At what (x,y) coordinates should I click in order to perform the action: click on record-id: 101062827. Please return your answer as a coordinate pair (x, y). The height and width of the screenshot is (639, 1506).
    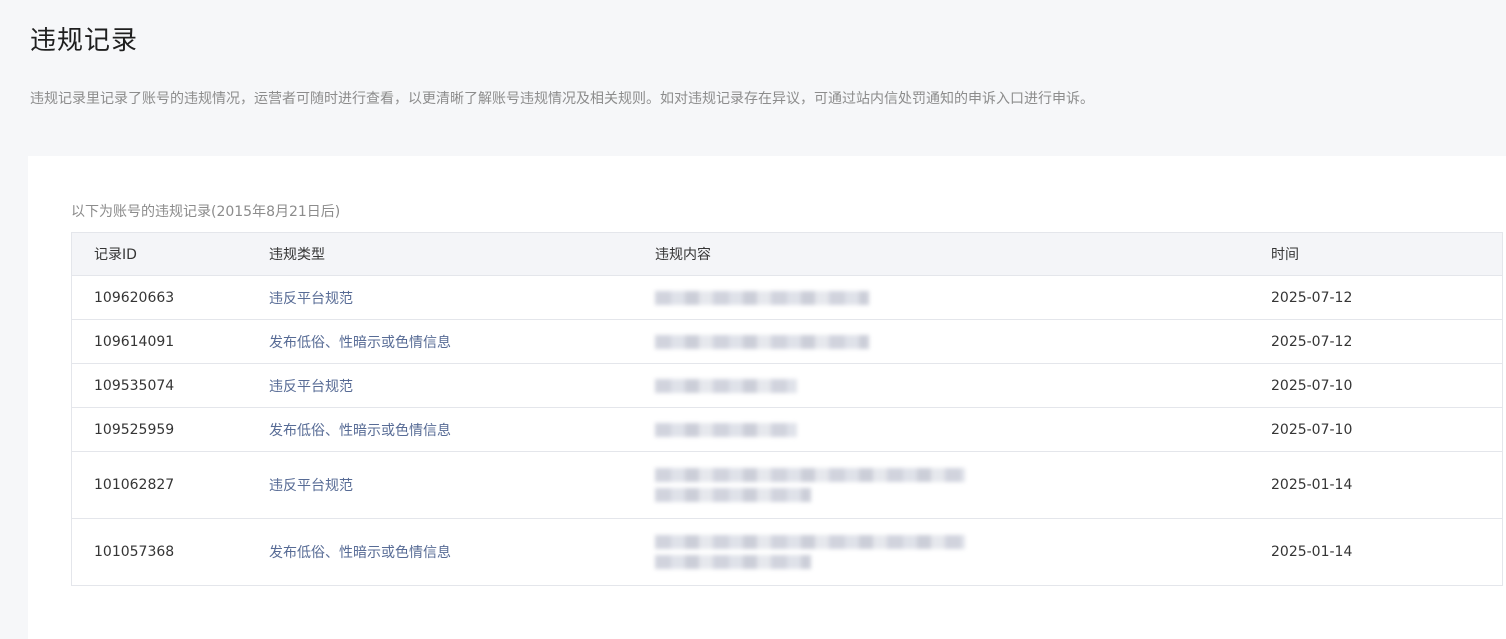
    Looking at the image, I should click on (134, 485).